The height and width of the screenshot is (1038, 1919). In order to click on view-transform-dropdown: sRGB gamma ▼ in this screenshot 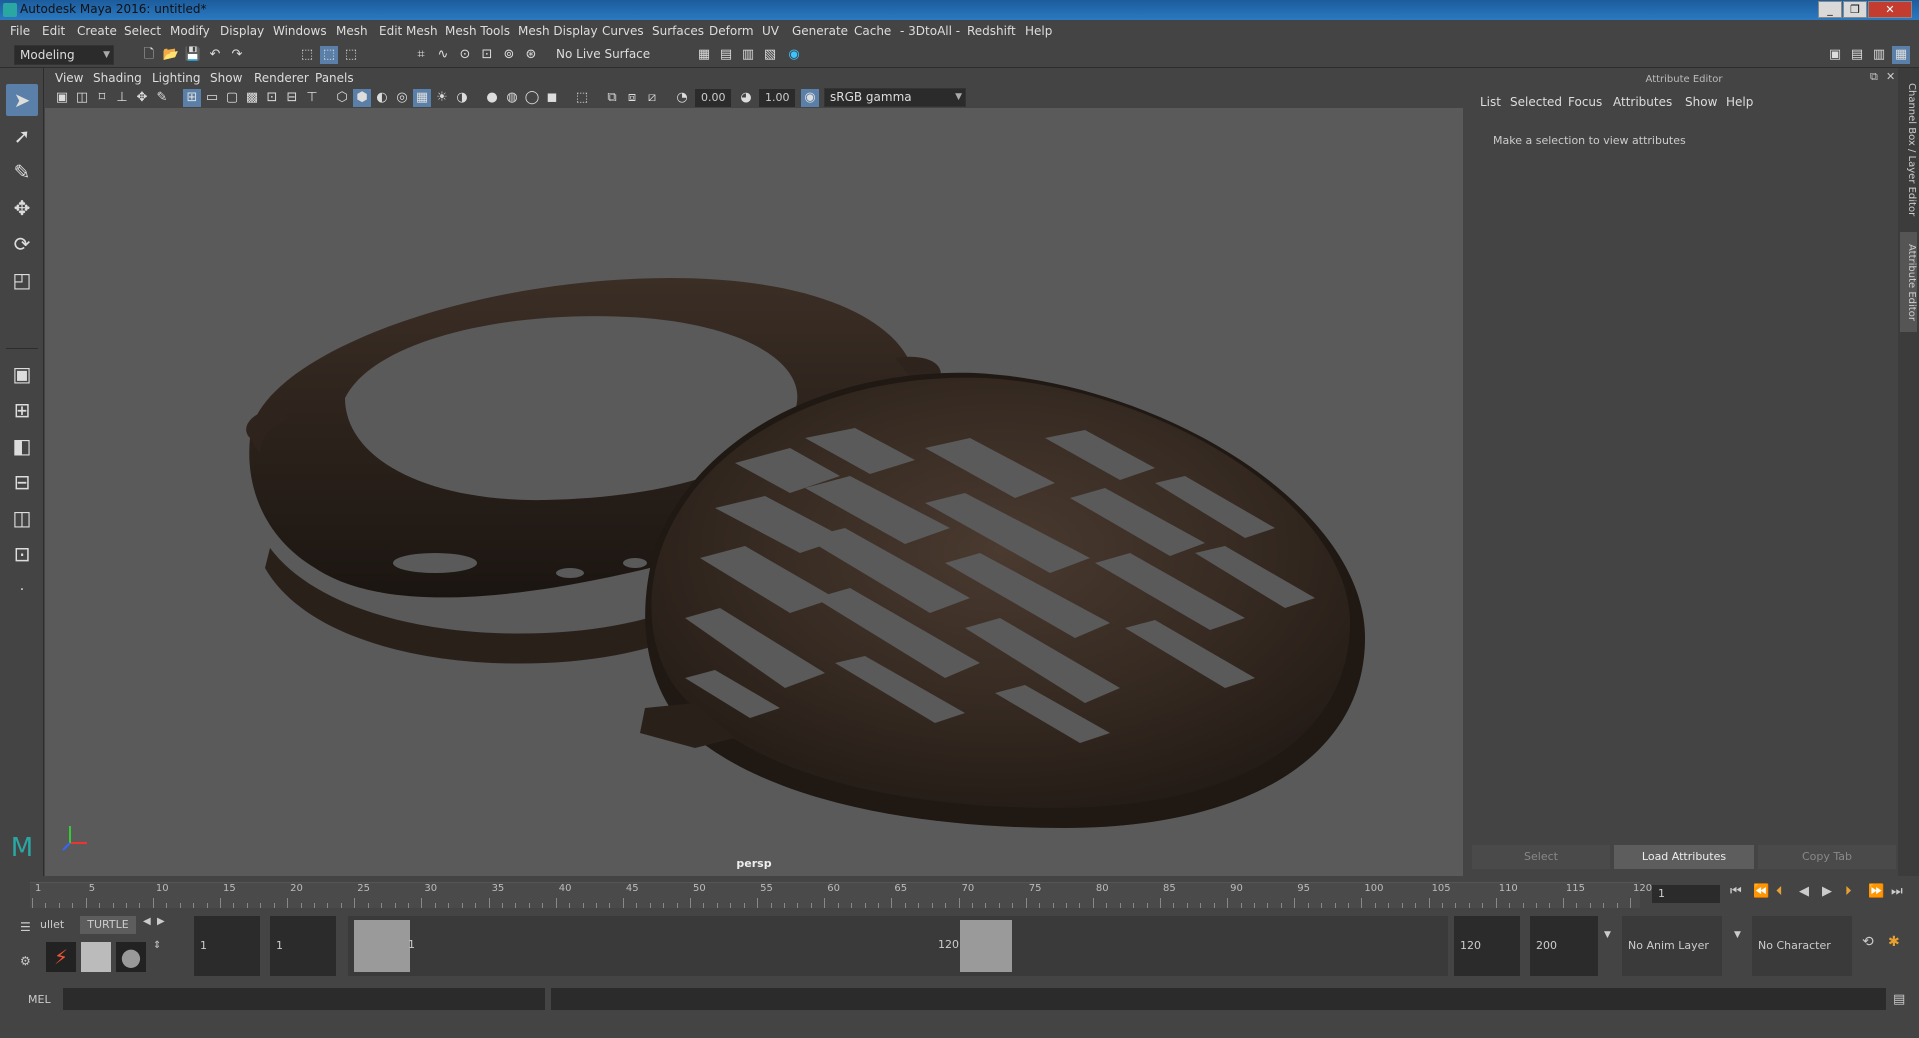, I will do `click(895, 97)`.